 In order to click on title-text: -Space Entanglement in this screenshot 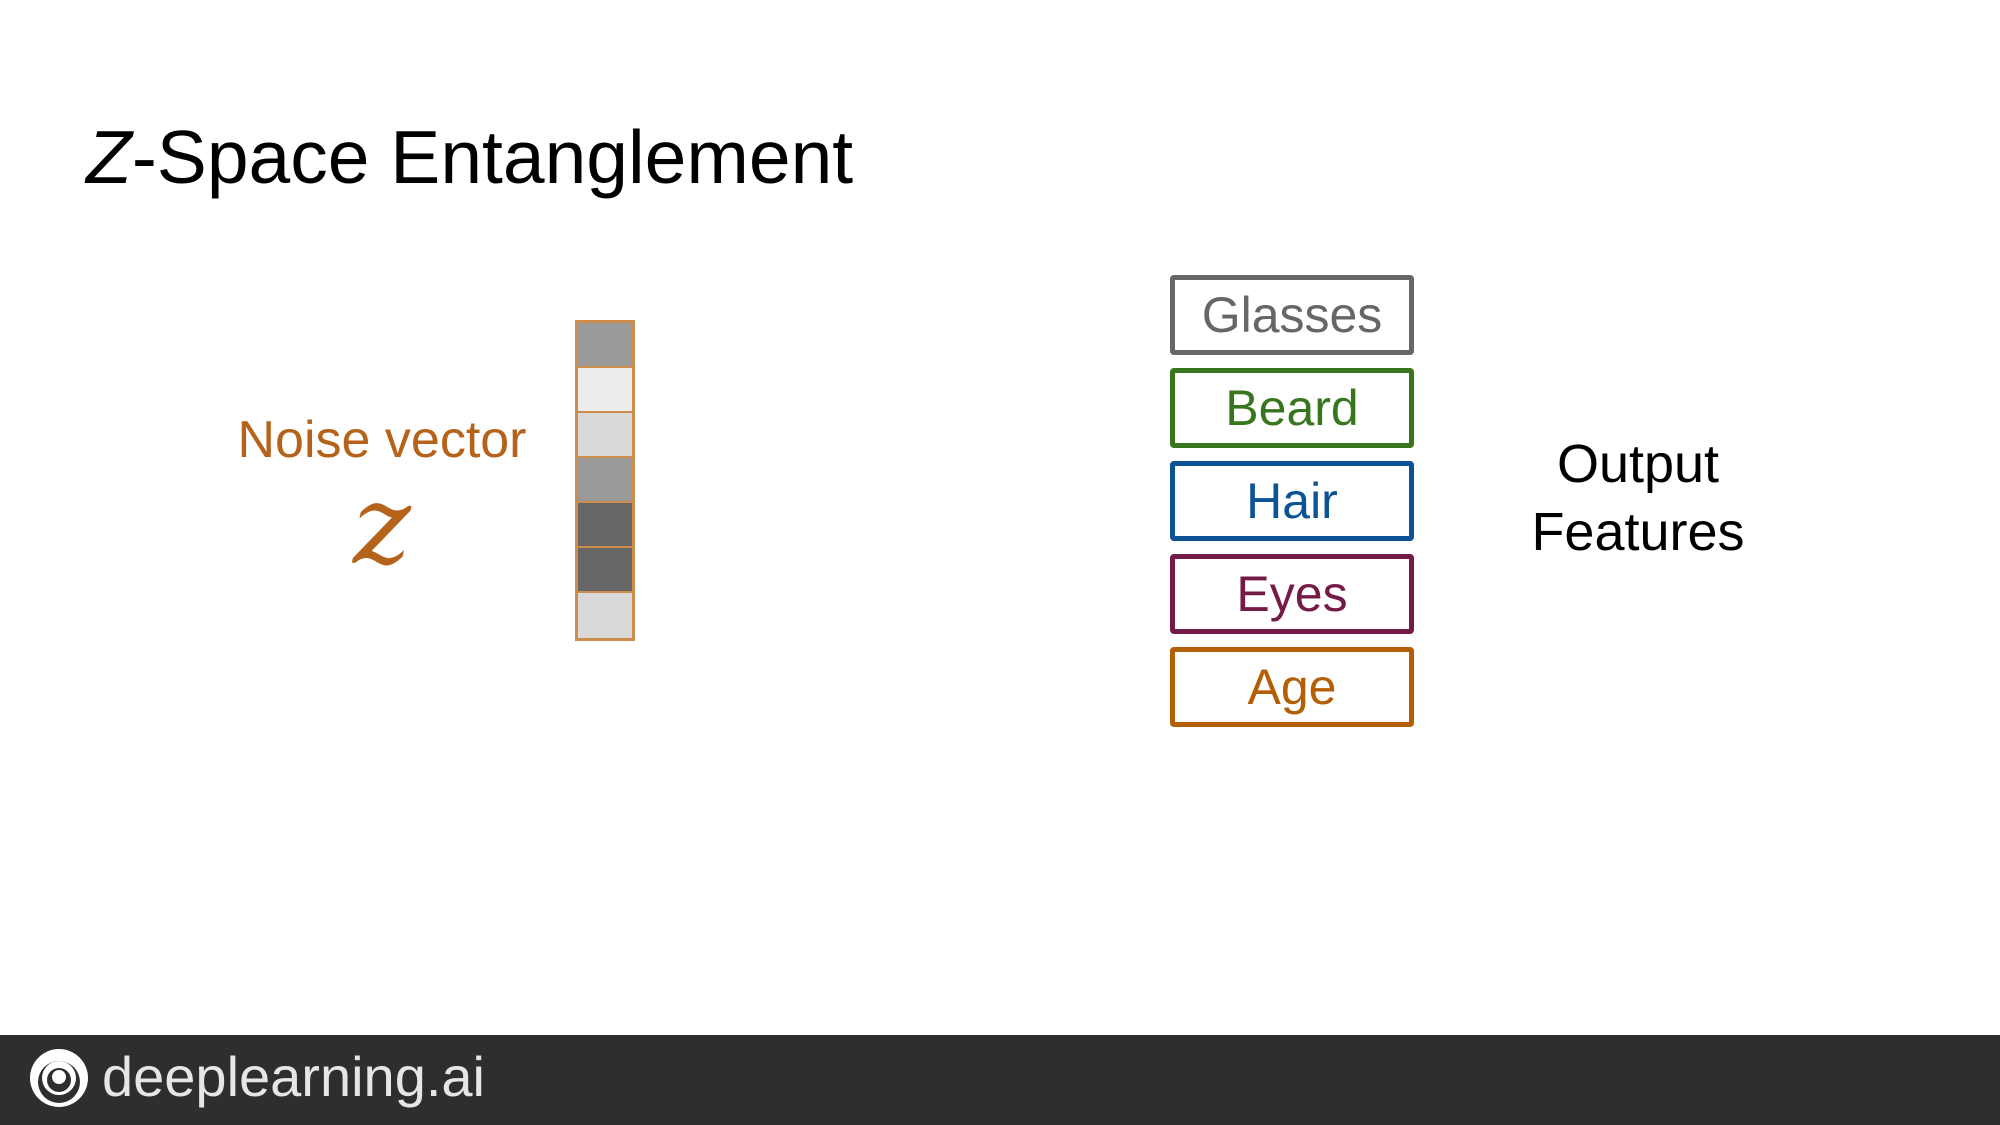, I will do `click(492, 157)`.